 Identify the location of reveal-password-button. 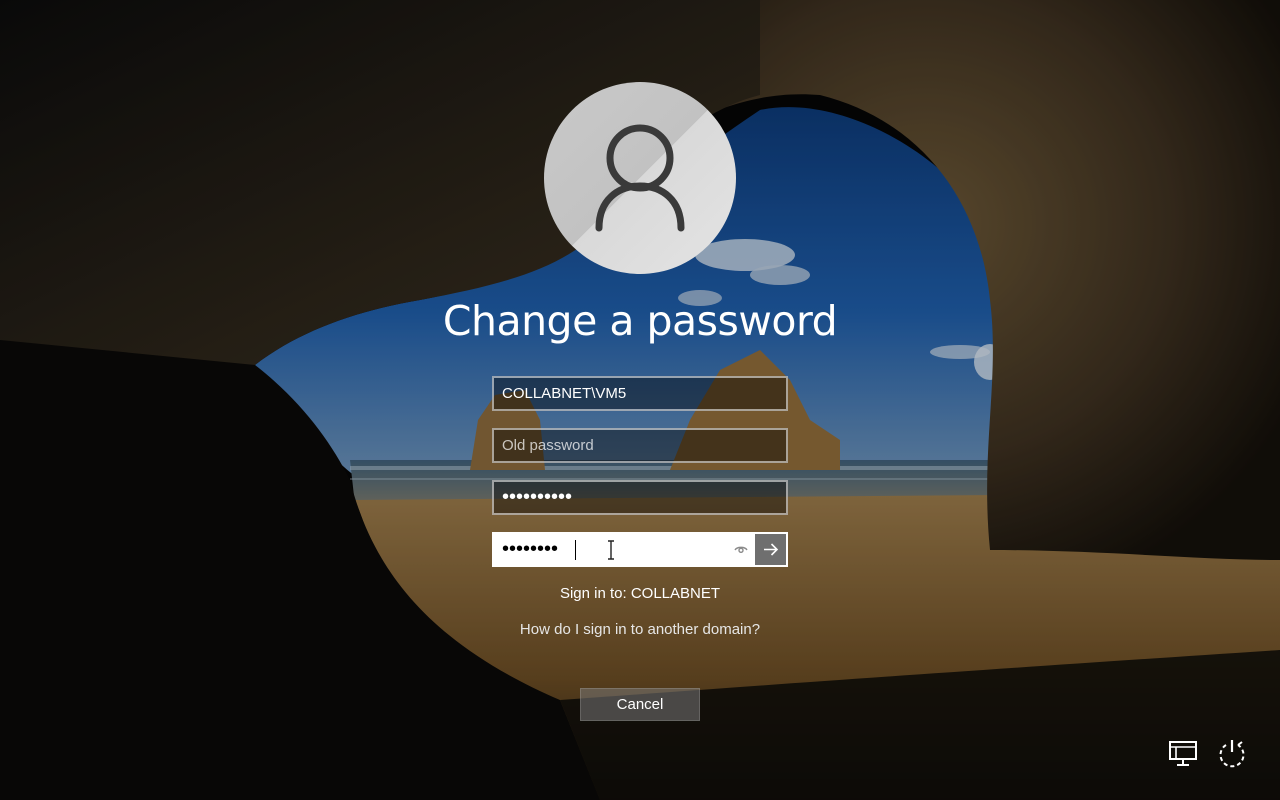
(741, 549).